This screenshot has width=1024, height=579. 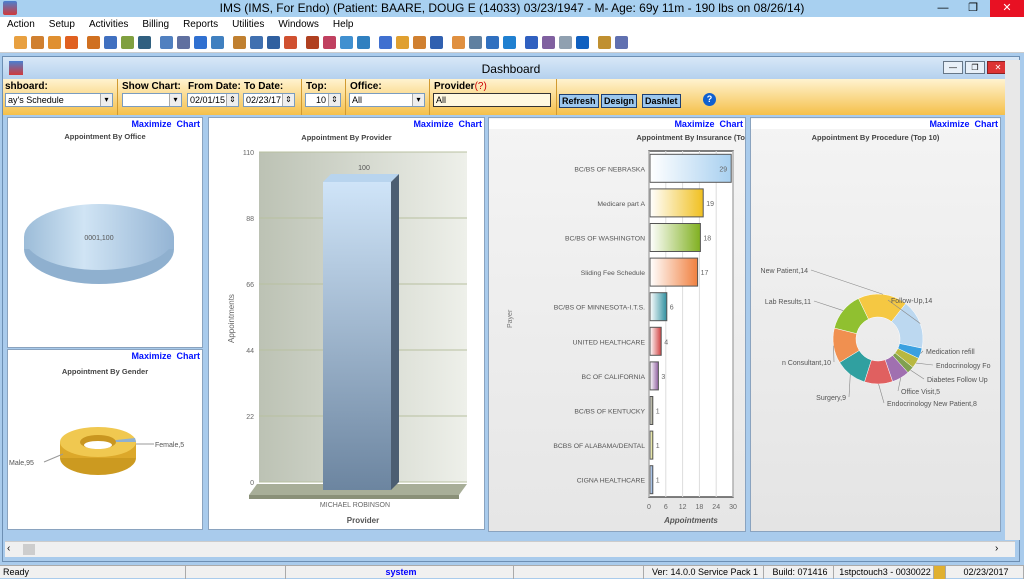 I want to click on restore-button: ❐, so click(x=973, y=8).